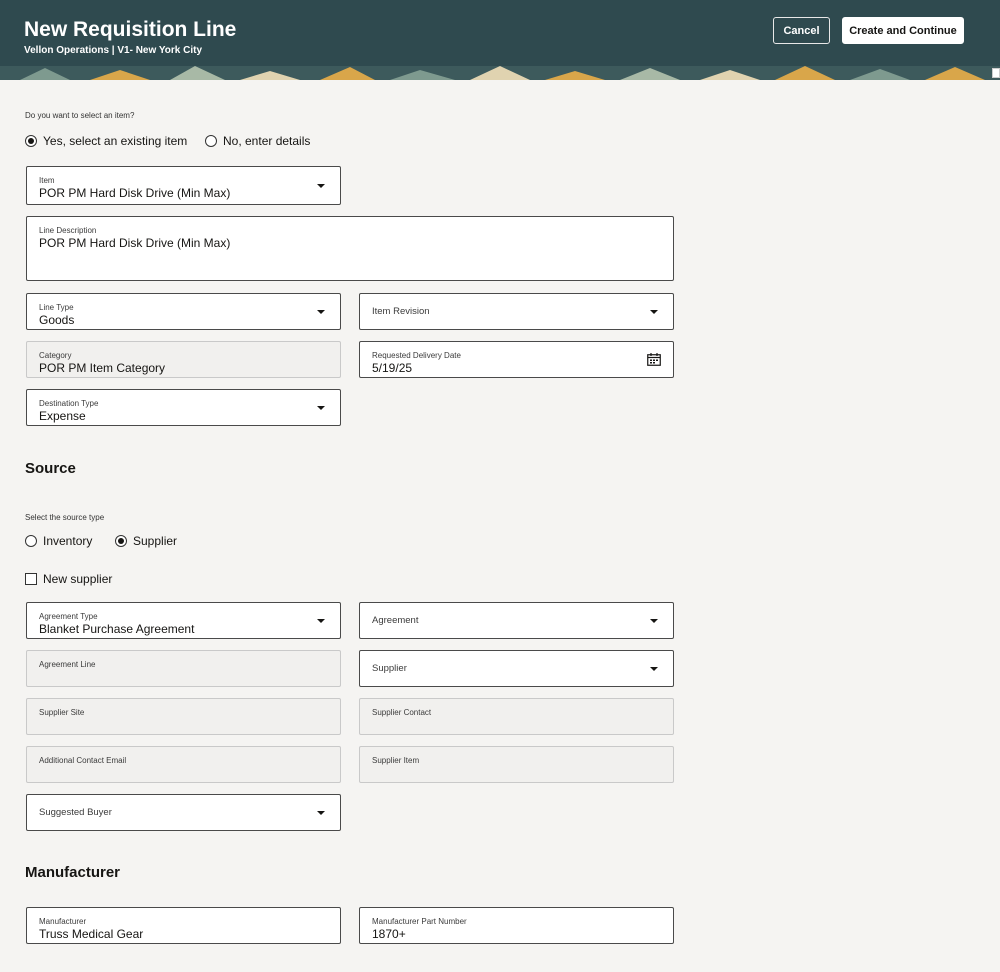 Image resolution: width=1000 pixels, height=972 pixels. What do you see at coordinates (47, 180) in the screenshot?
I see `field-label: Item` at bounding box center [47, 180].